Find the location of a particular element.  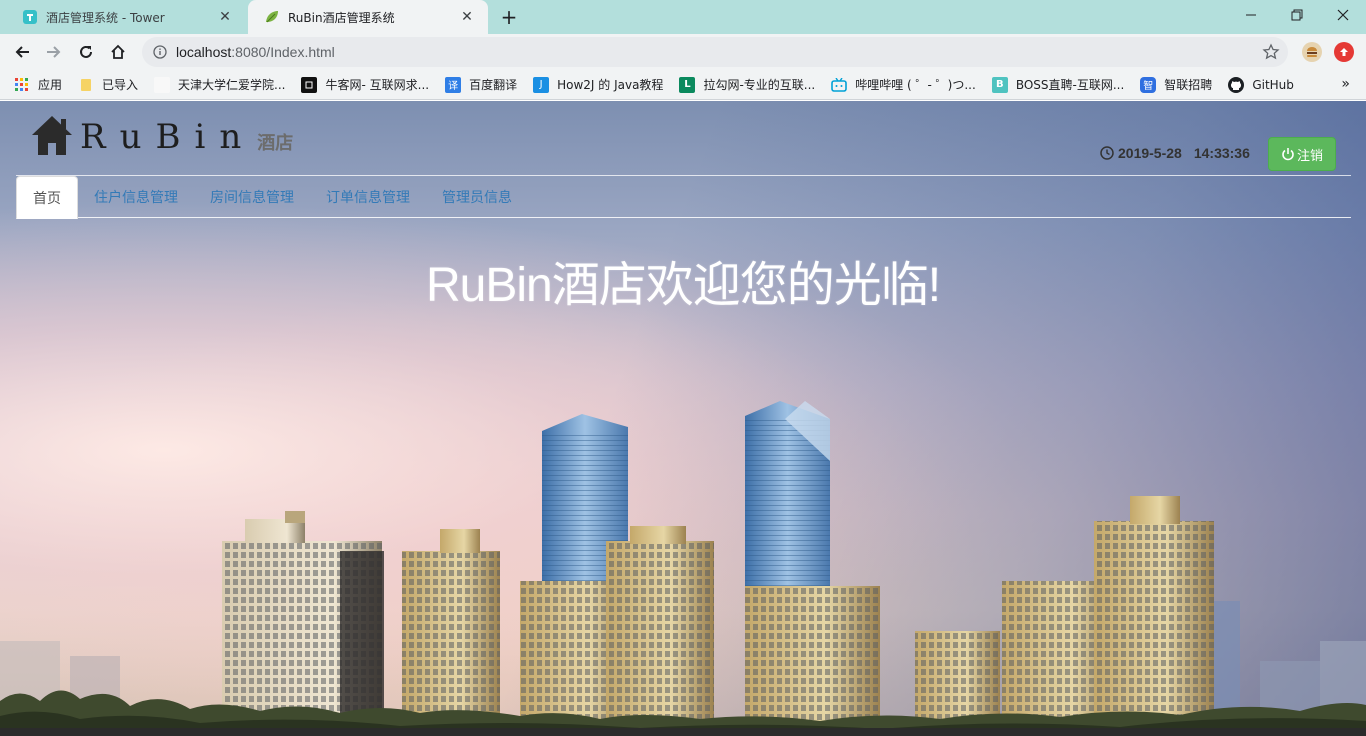

bookmark-zhaopin: 智 智联招聘 is located at coordinates (1176, 85).